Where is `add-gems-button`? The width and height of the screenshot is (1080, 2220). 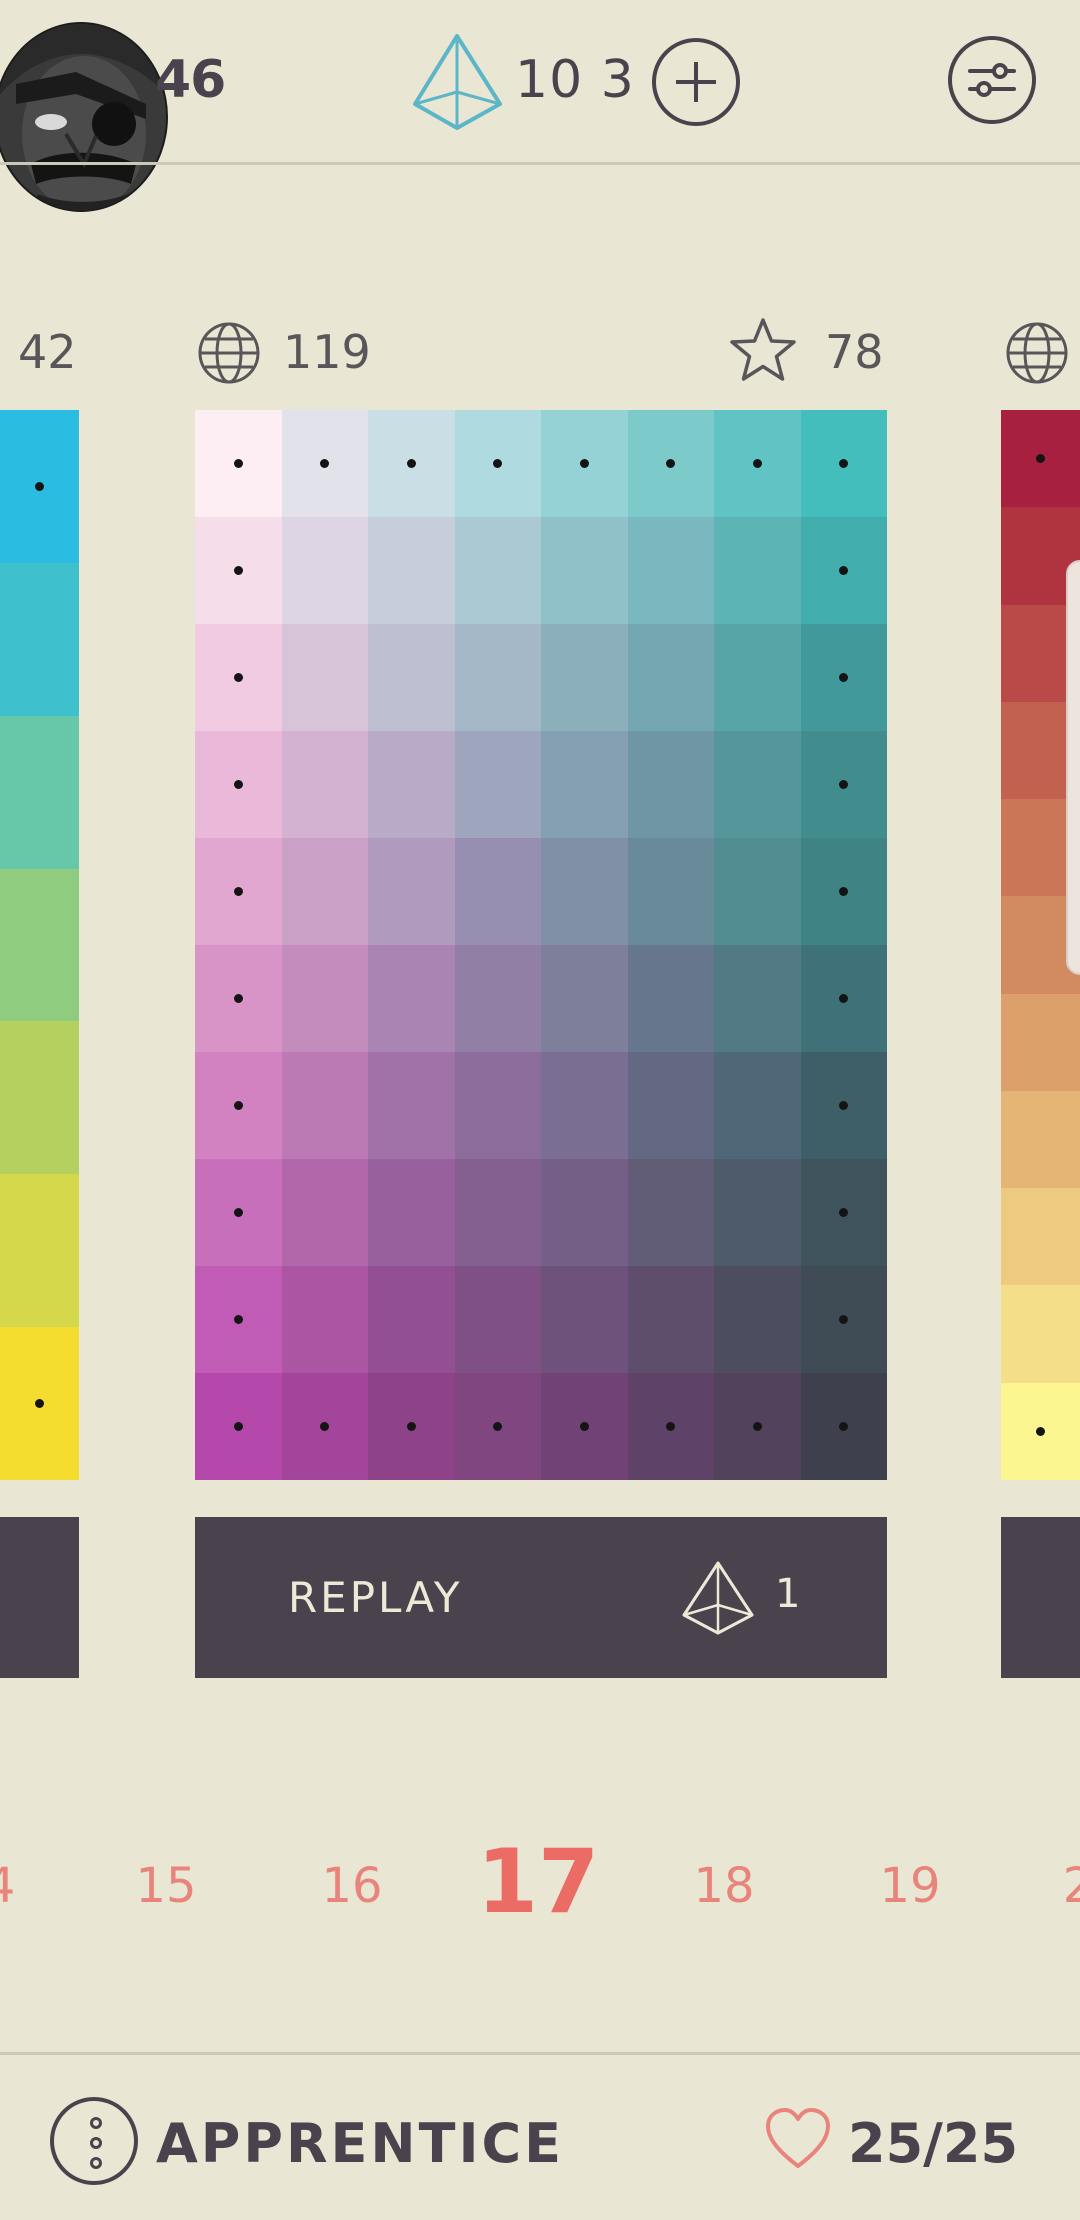 add-gems-button is located at coordinates (696, 82).